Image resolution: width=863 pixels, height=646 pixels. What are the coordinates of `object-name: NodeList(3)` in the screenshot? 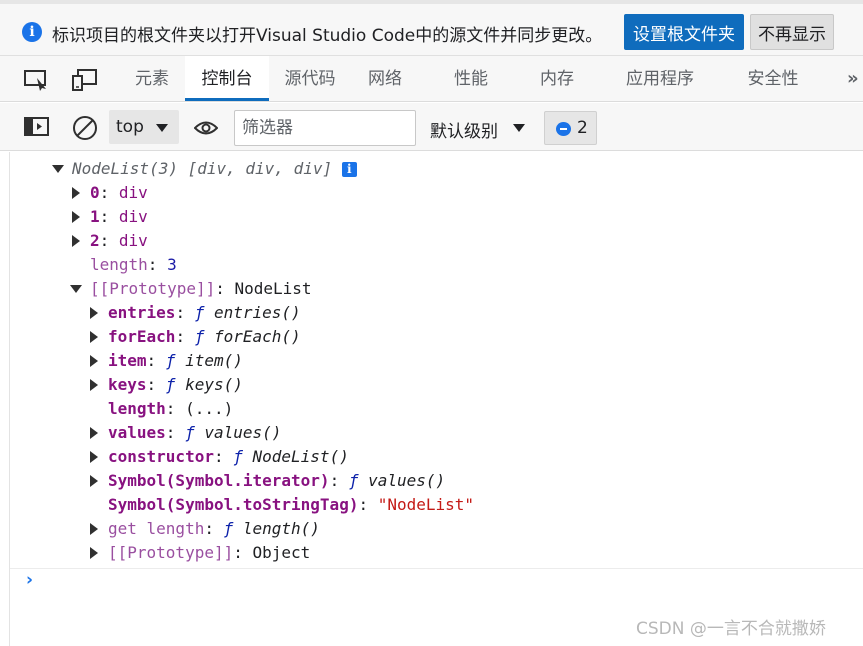 It's located at (125, 168).